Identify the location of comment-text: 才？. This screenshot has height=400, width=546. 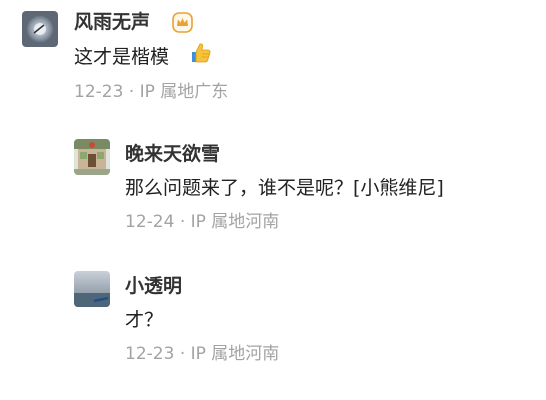
(144, 320).